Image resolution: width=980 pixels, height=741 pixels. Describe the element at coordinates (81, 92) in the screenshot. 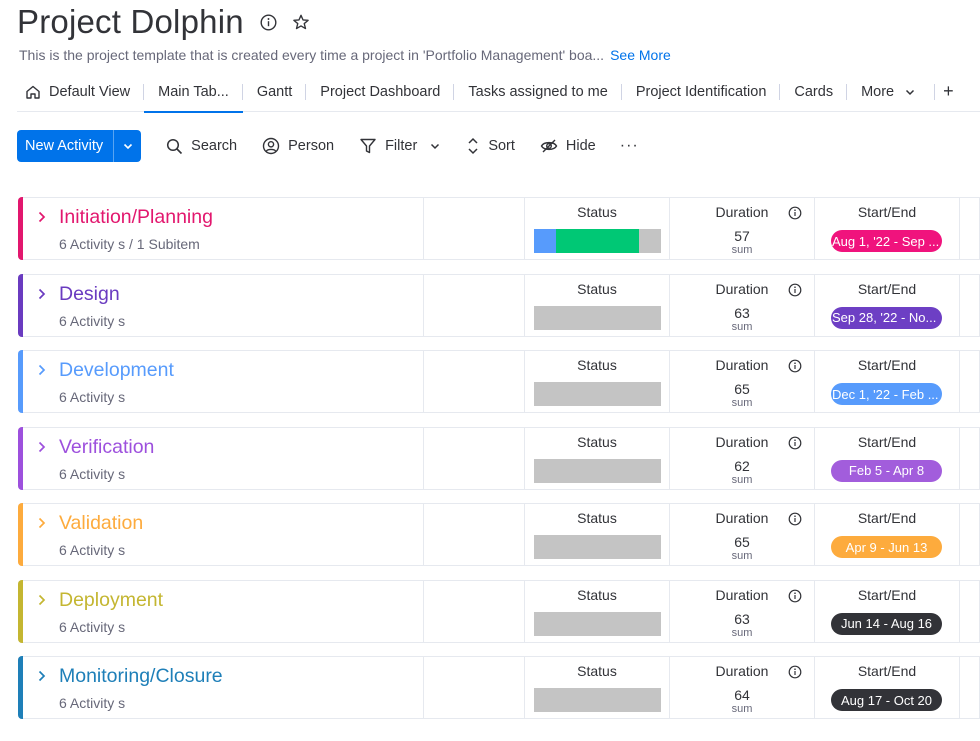

I see `tab-default-view: Default View` at that location.